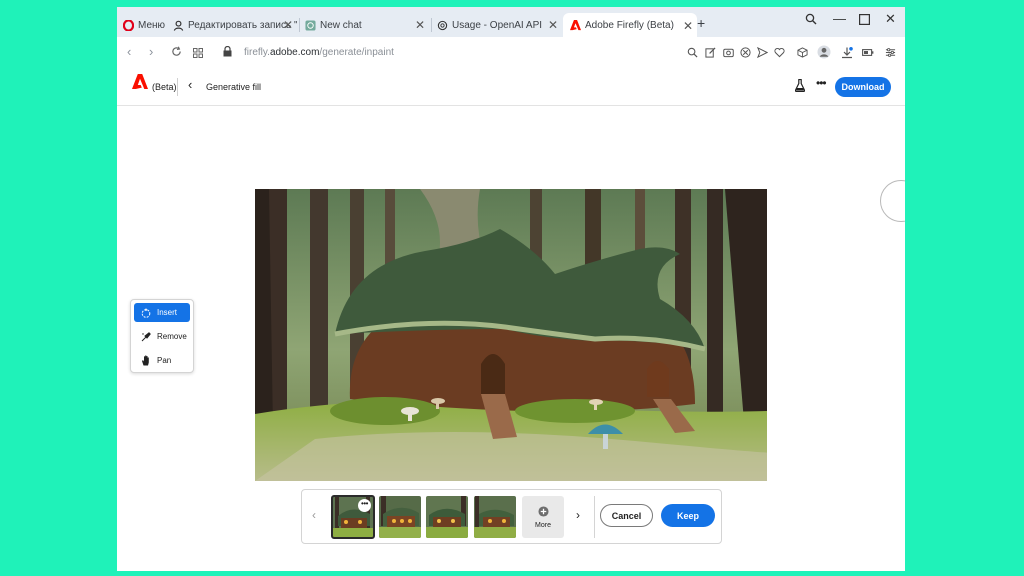  Describe the element at coordinates (701, 23) in the screenshot. I see `new-tab-button: +` at that location.